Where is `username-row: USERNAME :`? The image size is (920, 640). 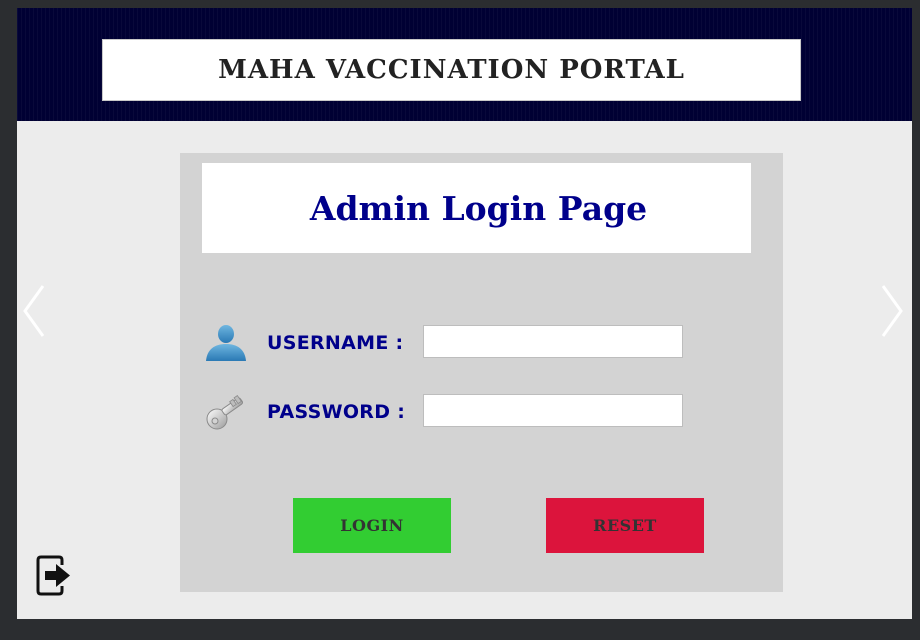
username-row: USERNAME : is located at coordinates (481, 343).